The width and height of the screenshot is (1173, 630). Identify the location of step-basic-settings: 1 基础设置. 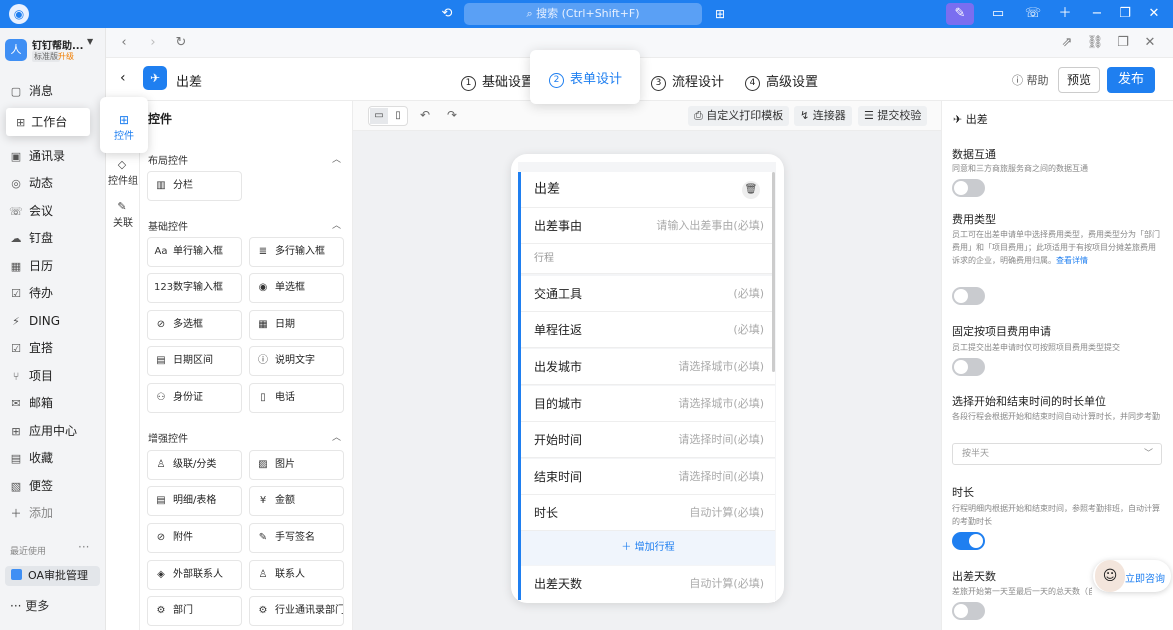
(497, 81).